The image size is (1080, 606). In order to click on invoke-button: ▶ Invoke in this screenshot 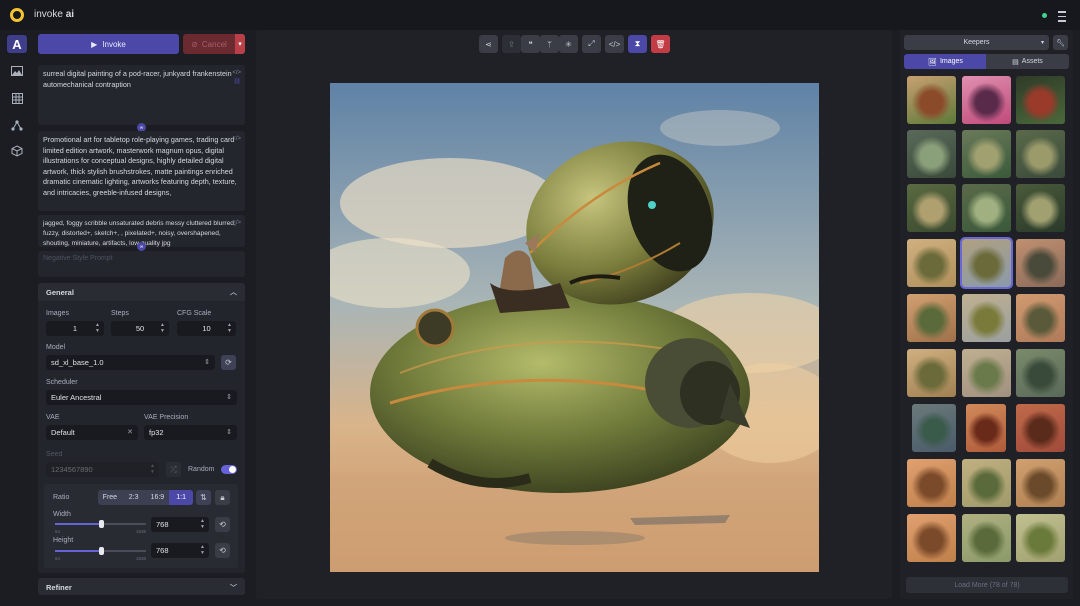, I will do `click(108, 44)`.